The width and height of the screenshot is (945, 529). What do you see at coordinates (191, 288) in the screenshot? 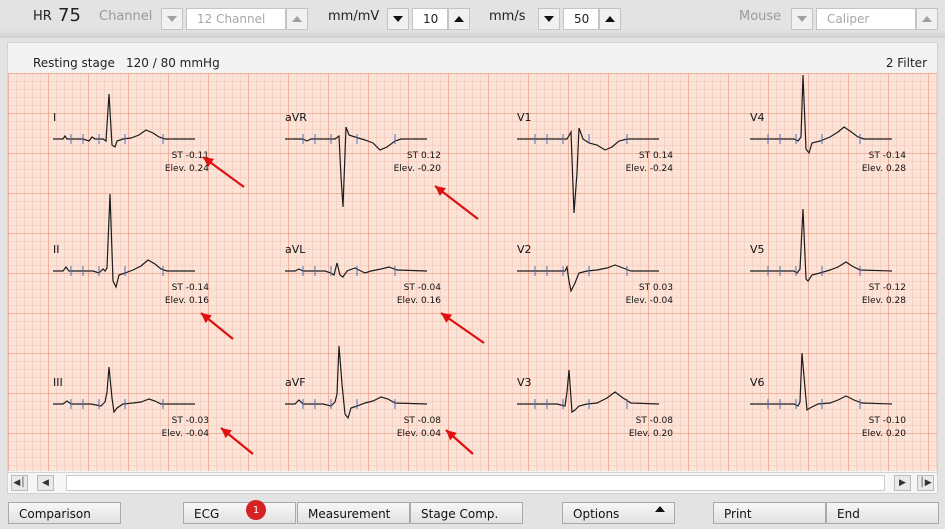
I see `st-value: ST -0.14` at bounding box center [191, 288].